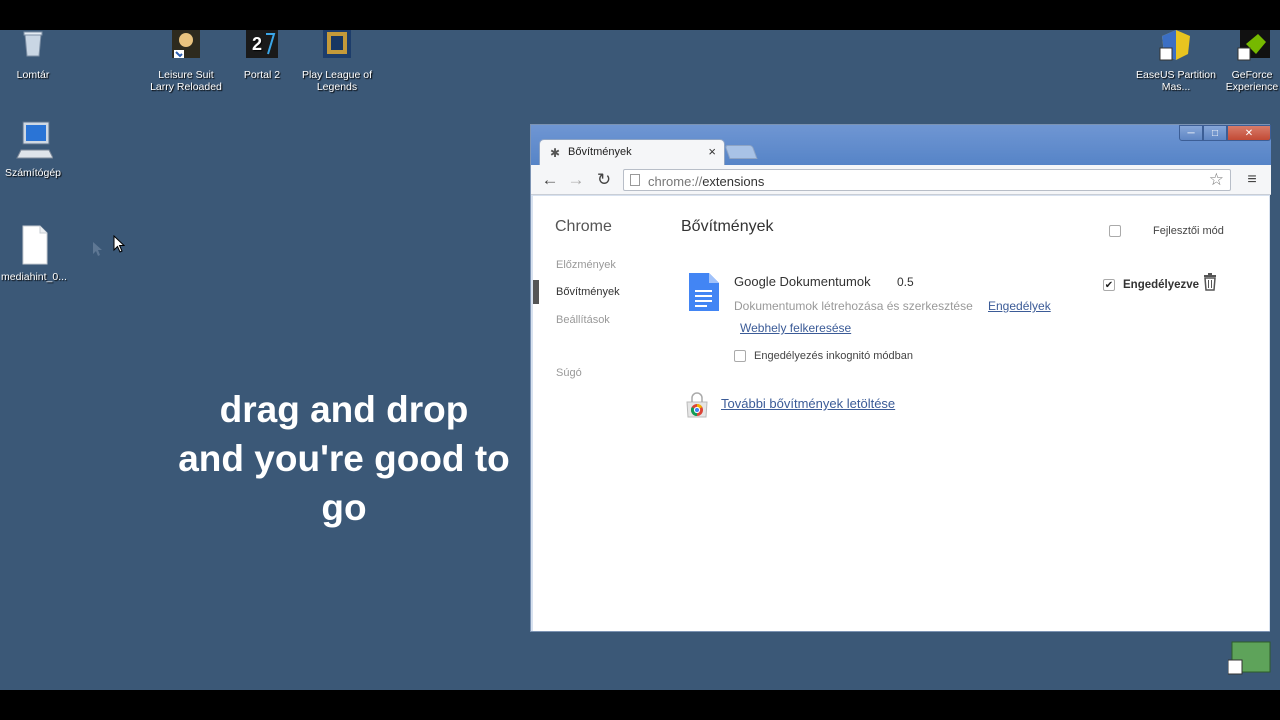 The image size is (1280, 720). Describe the element at coordinates (1252, 81) in the screenshot. I see `desktop-icon-label: GeForce Experience` at that location.